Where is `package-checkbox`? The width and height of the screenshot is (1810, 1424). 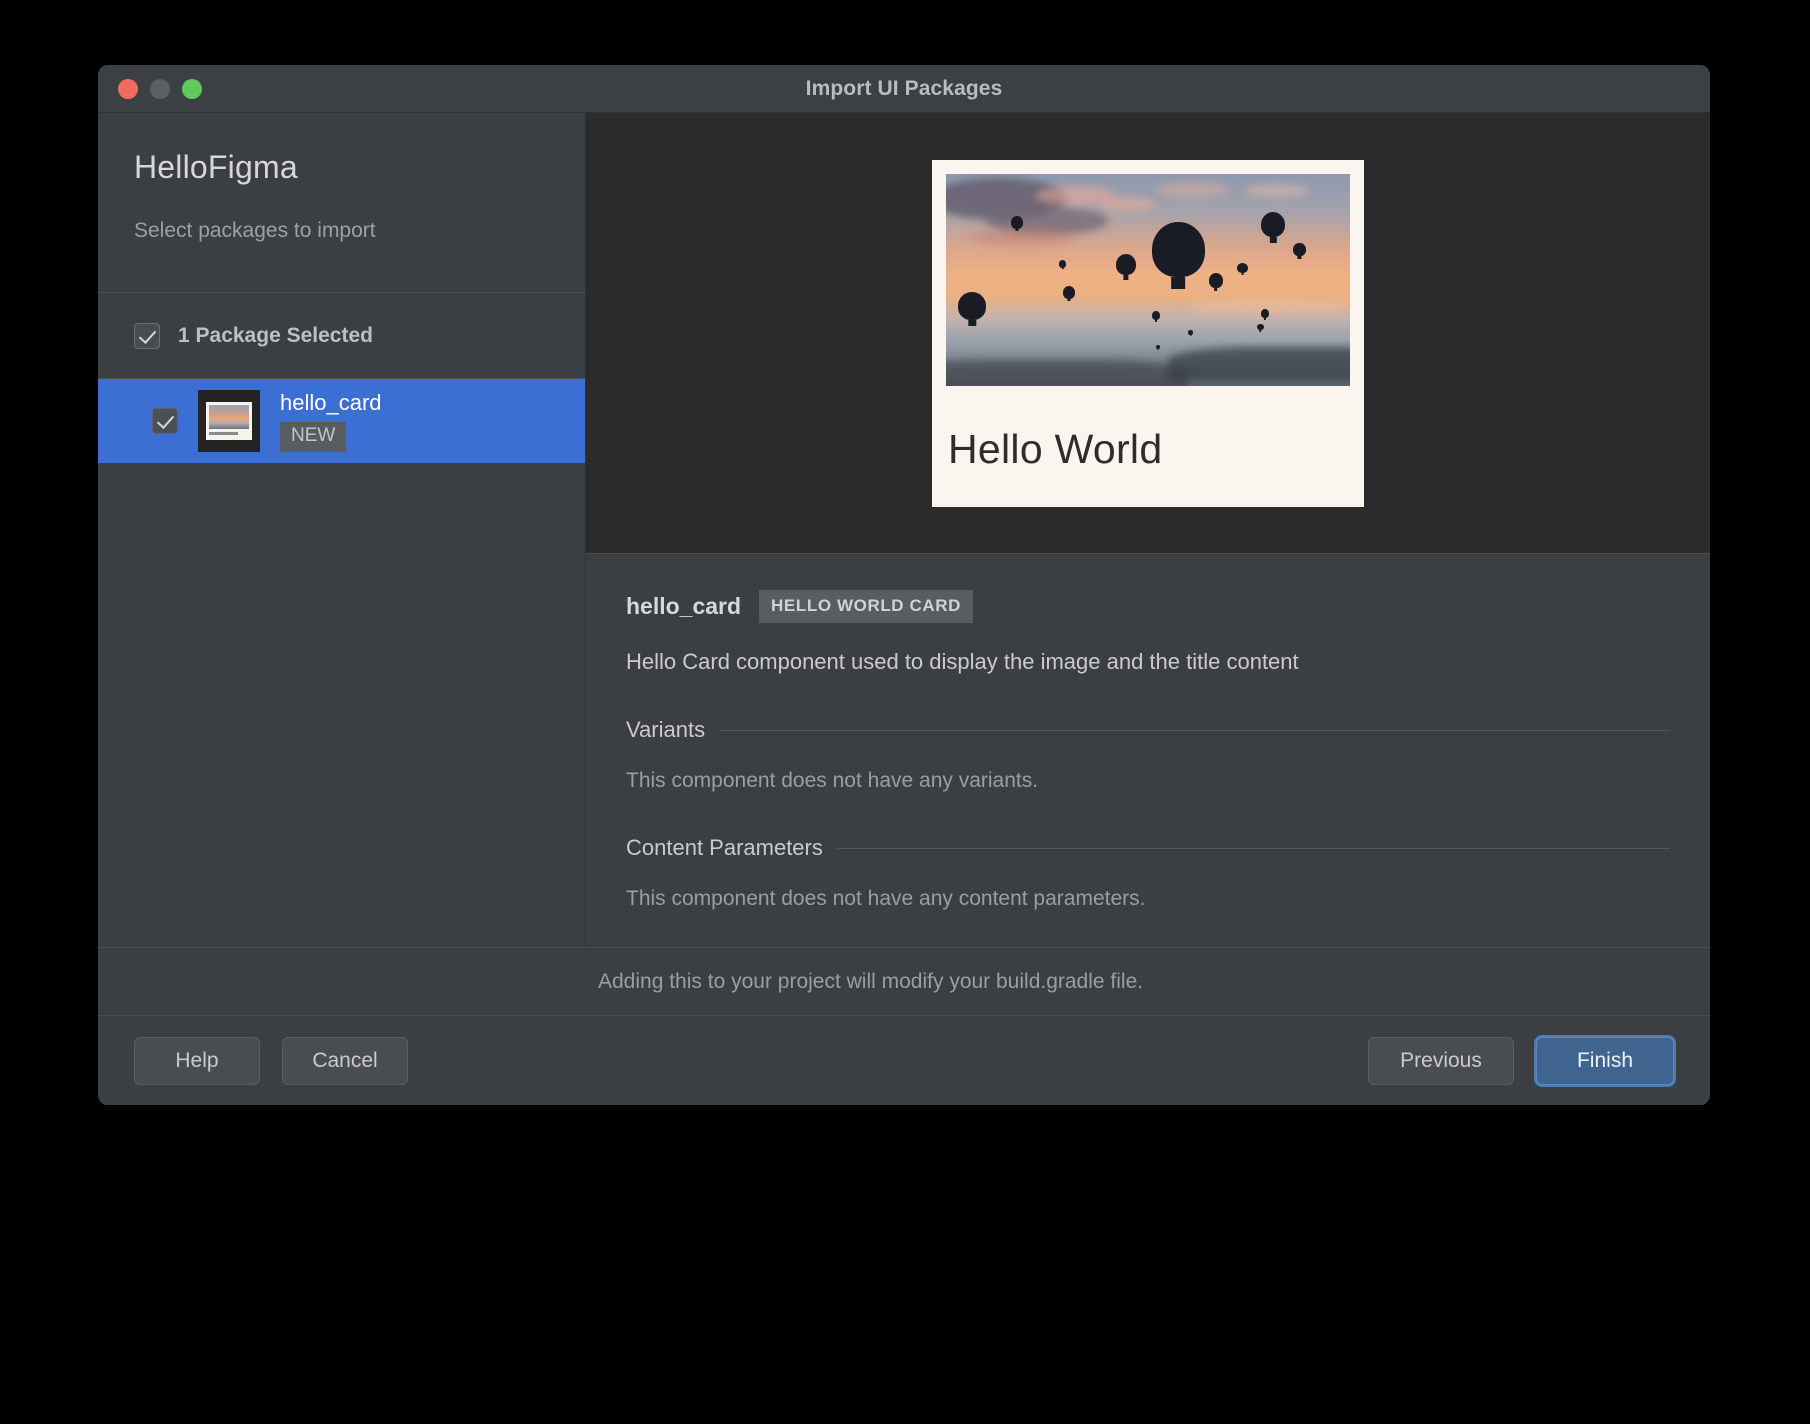 package-checkbox is located at coordinates (165, 421).